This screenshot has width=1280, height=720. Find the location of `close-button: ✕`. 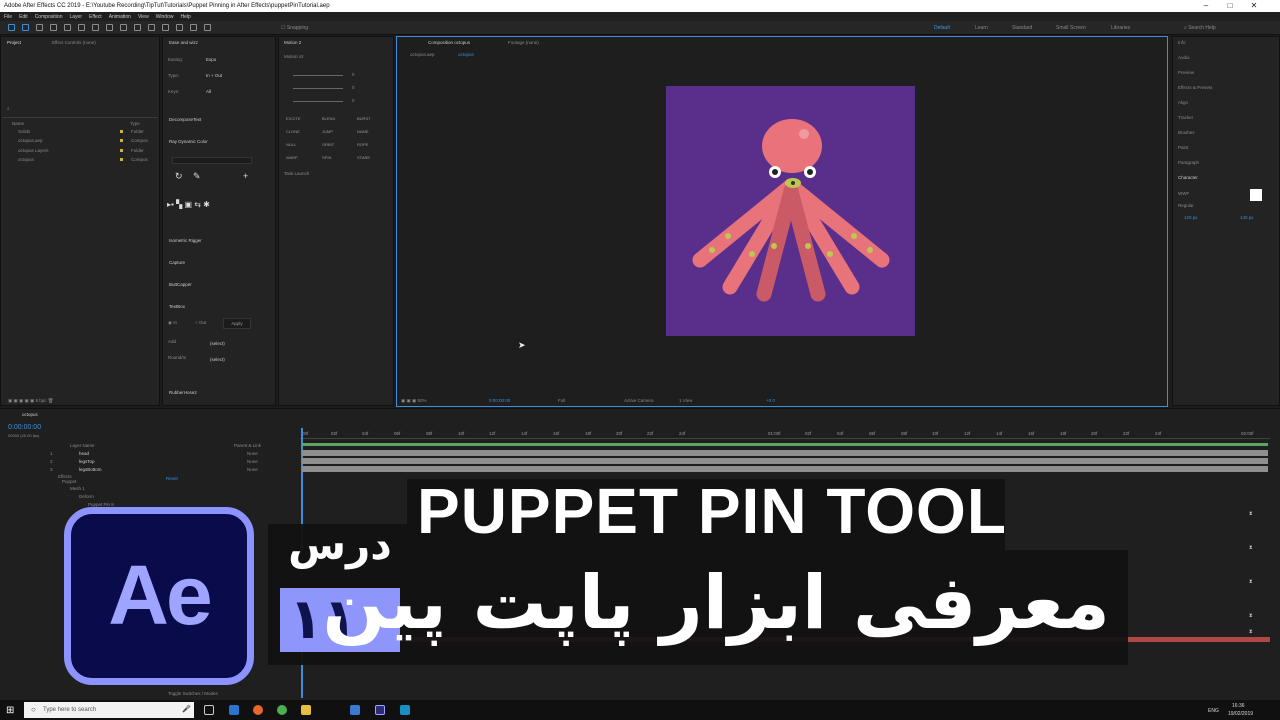

close-button: ✕ is located at coordinates (1254, 6).